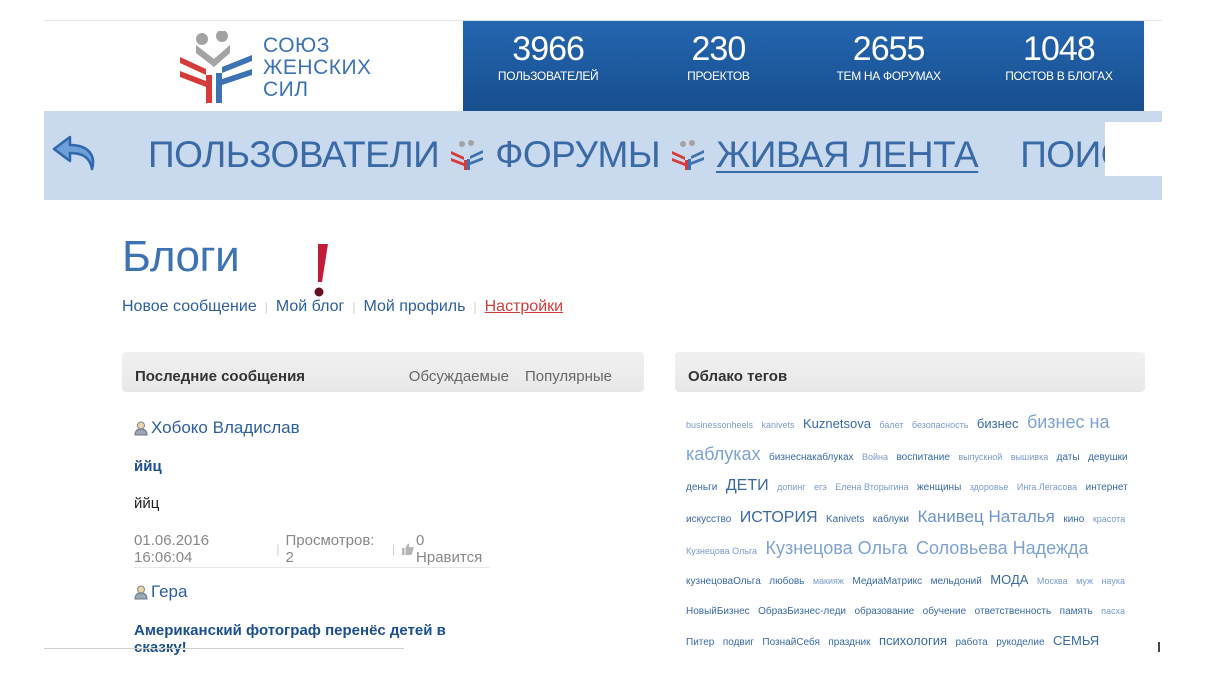 Image resolution: width=1228 pixels, height=691 pixels. I want to click on tag-link: businessonheels, so click(719, 425).